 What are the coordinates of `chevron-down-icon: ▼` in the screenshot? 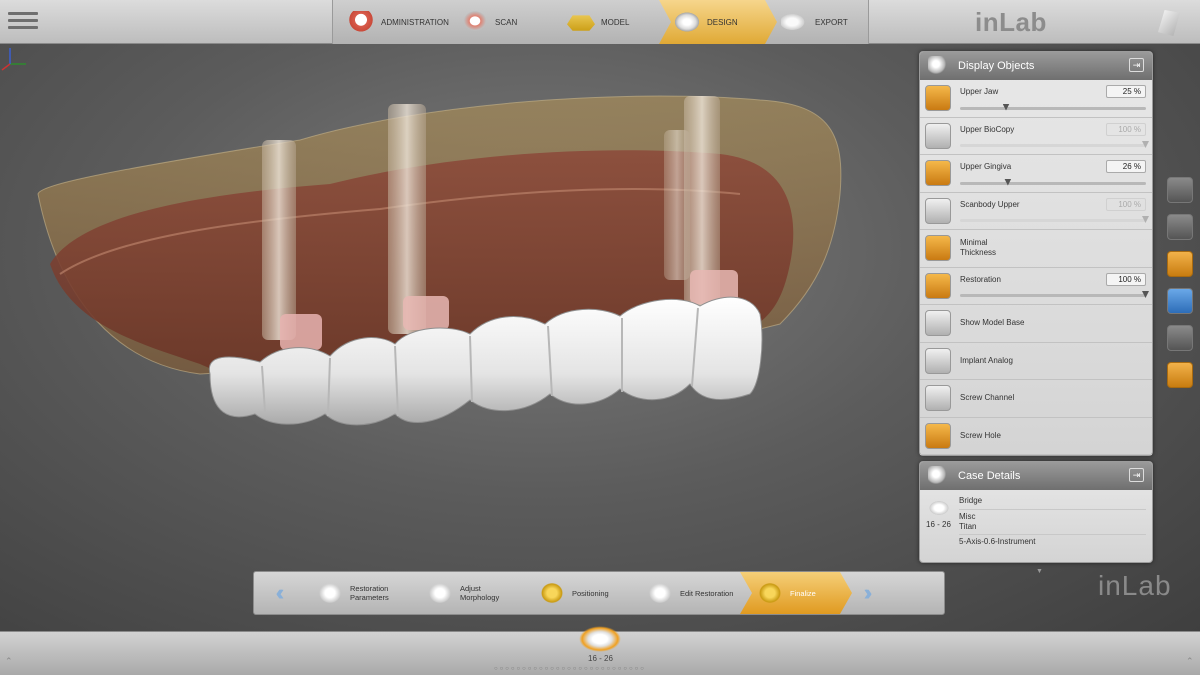 It's located at (1039, 571).